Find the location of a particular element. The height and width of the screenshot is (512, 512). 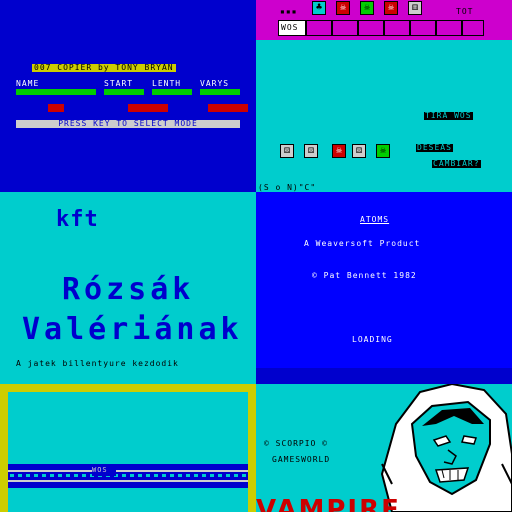

press-key-footer: A jatek billentyure kezdodik is located at coordinates (97, 363).